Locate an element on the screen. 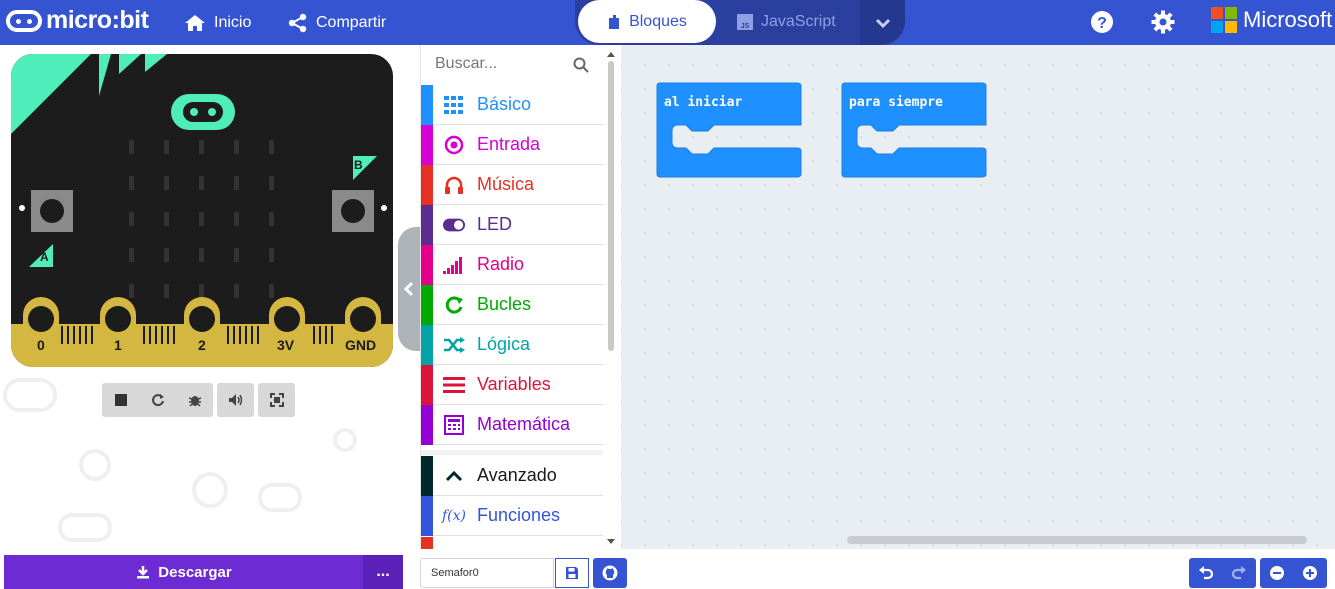 The image size is (1335, 589). category-loops: Bucles is located at coordinates (512, 304).